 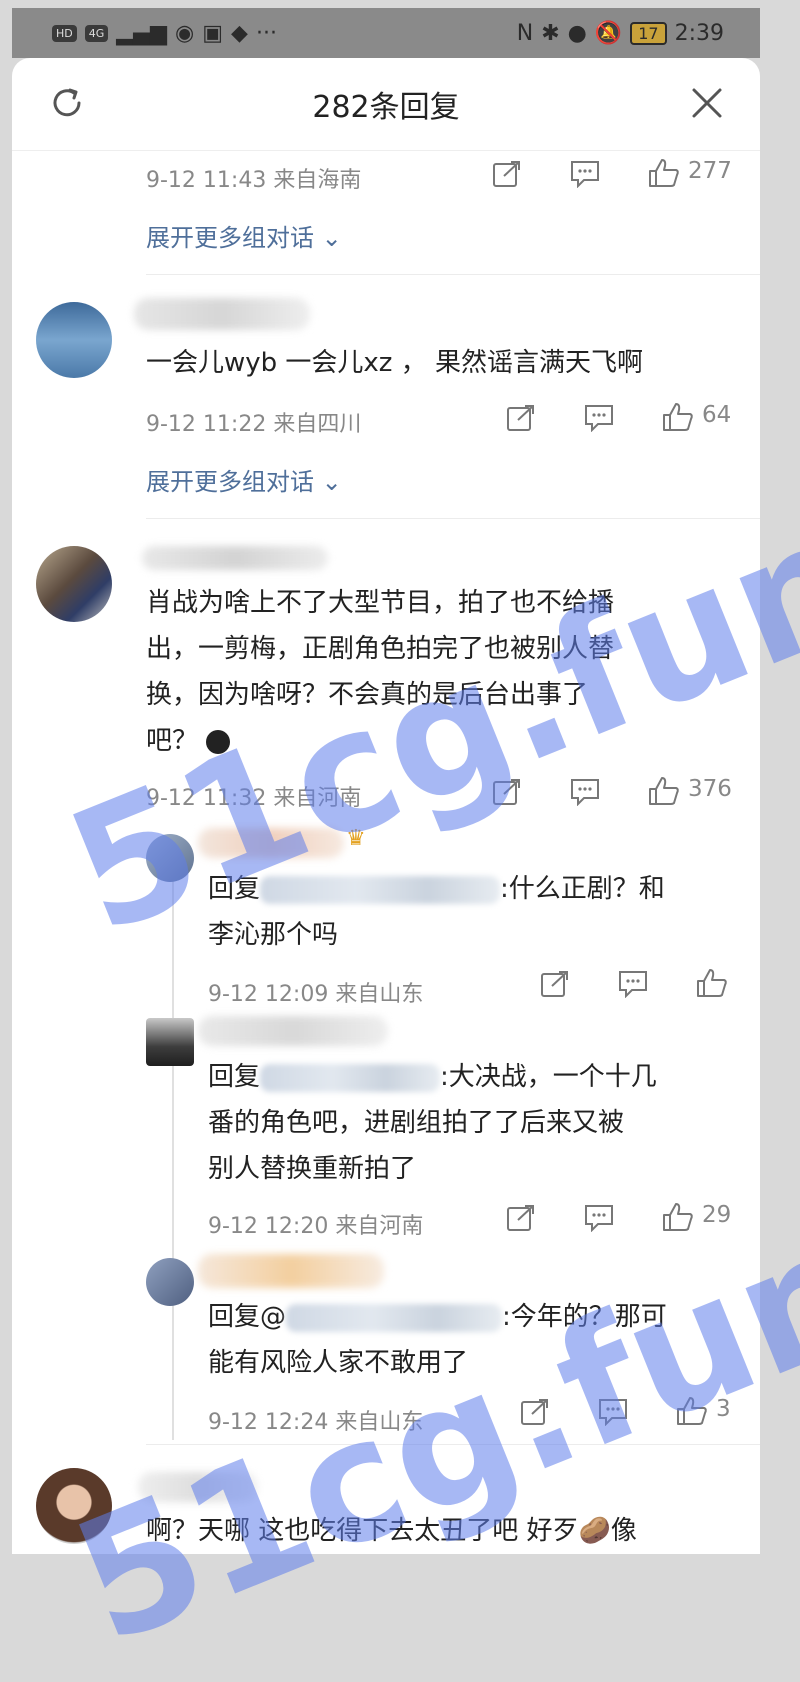 What do you see at coordinates (696, 417) in the screenshot?
I see `like-button: 64` at bounding box center [696, 417].